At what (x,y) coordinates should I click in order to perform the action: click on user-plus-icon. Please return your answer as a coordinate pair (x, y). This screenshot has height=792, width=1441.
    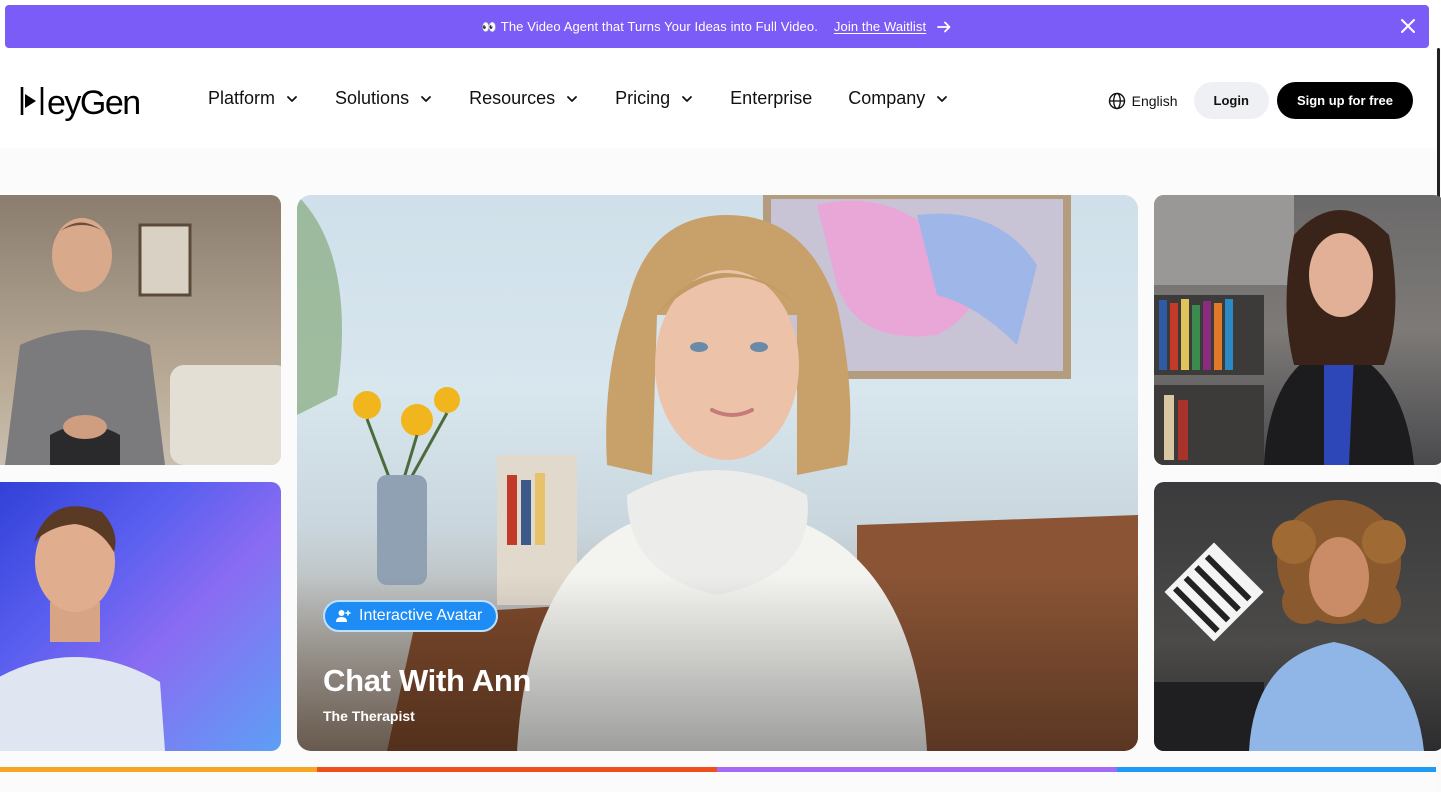
    Looking at the image, I should click on (343, 616).